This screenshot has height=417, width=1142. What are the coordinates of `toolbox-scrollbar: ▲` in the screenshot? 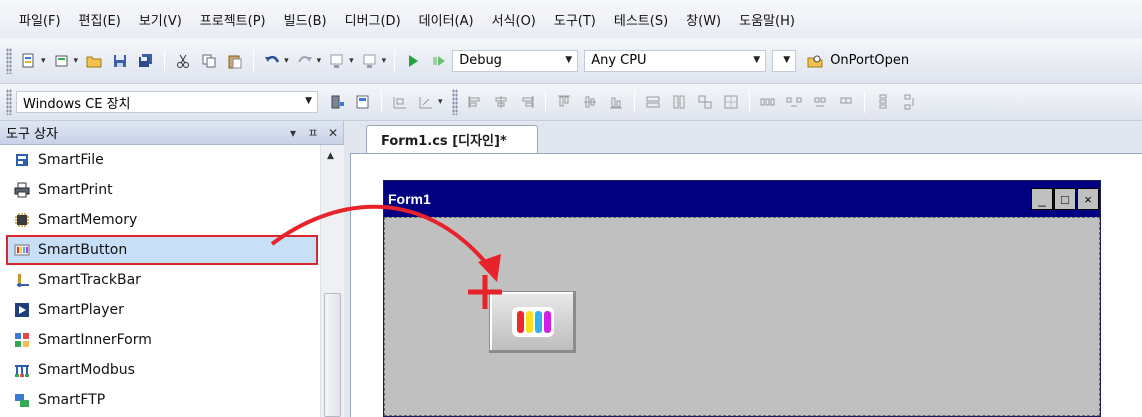 It's located at (332, 281).